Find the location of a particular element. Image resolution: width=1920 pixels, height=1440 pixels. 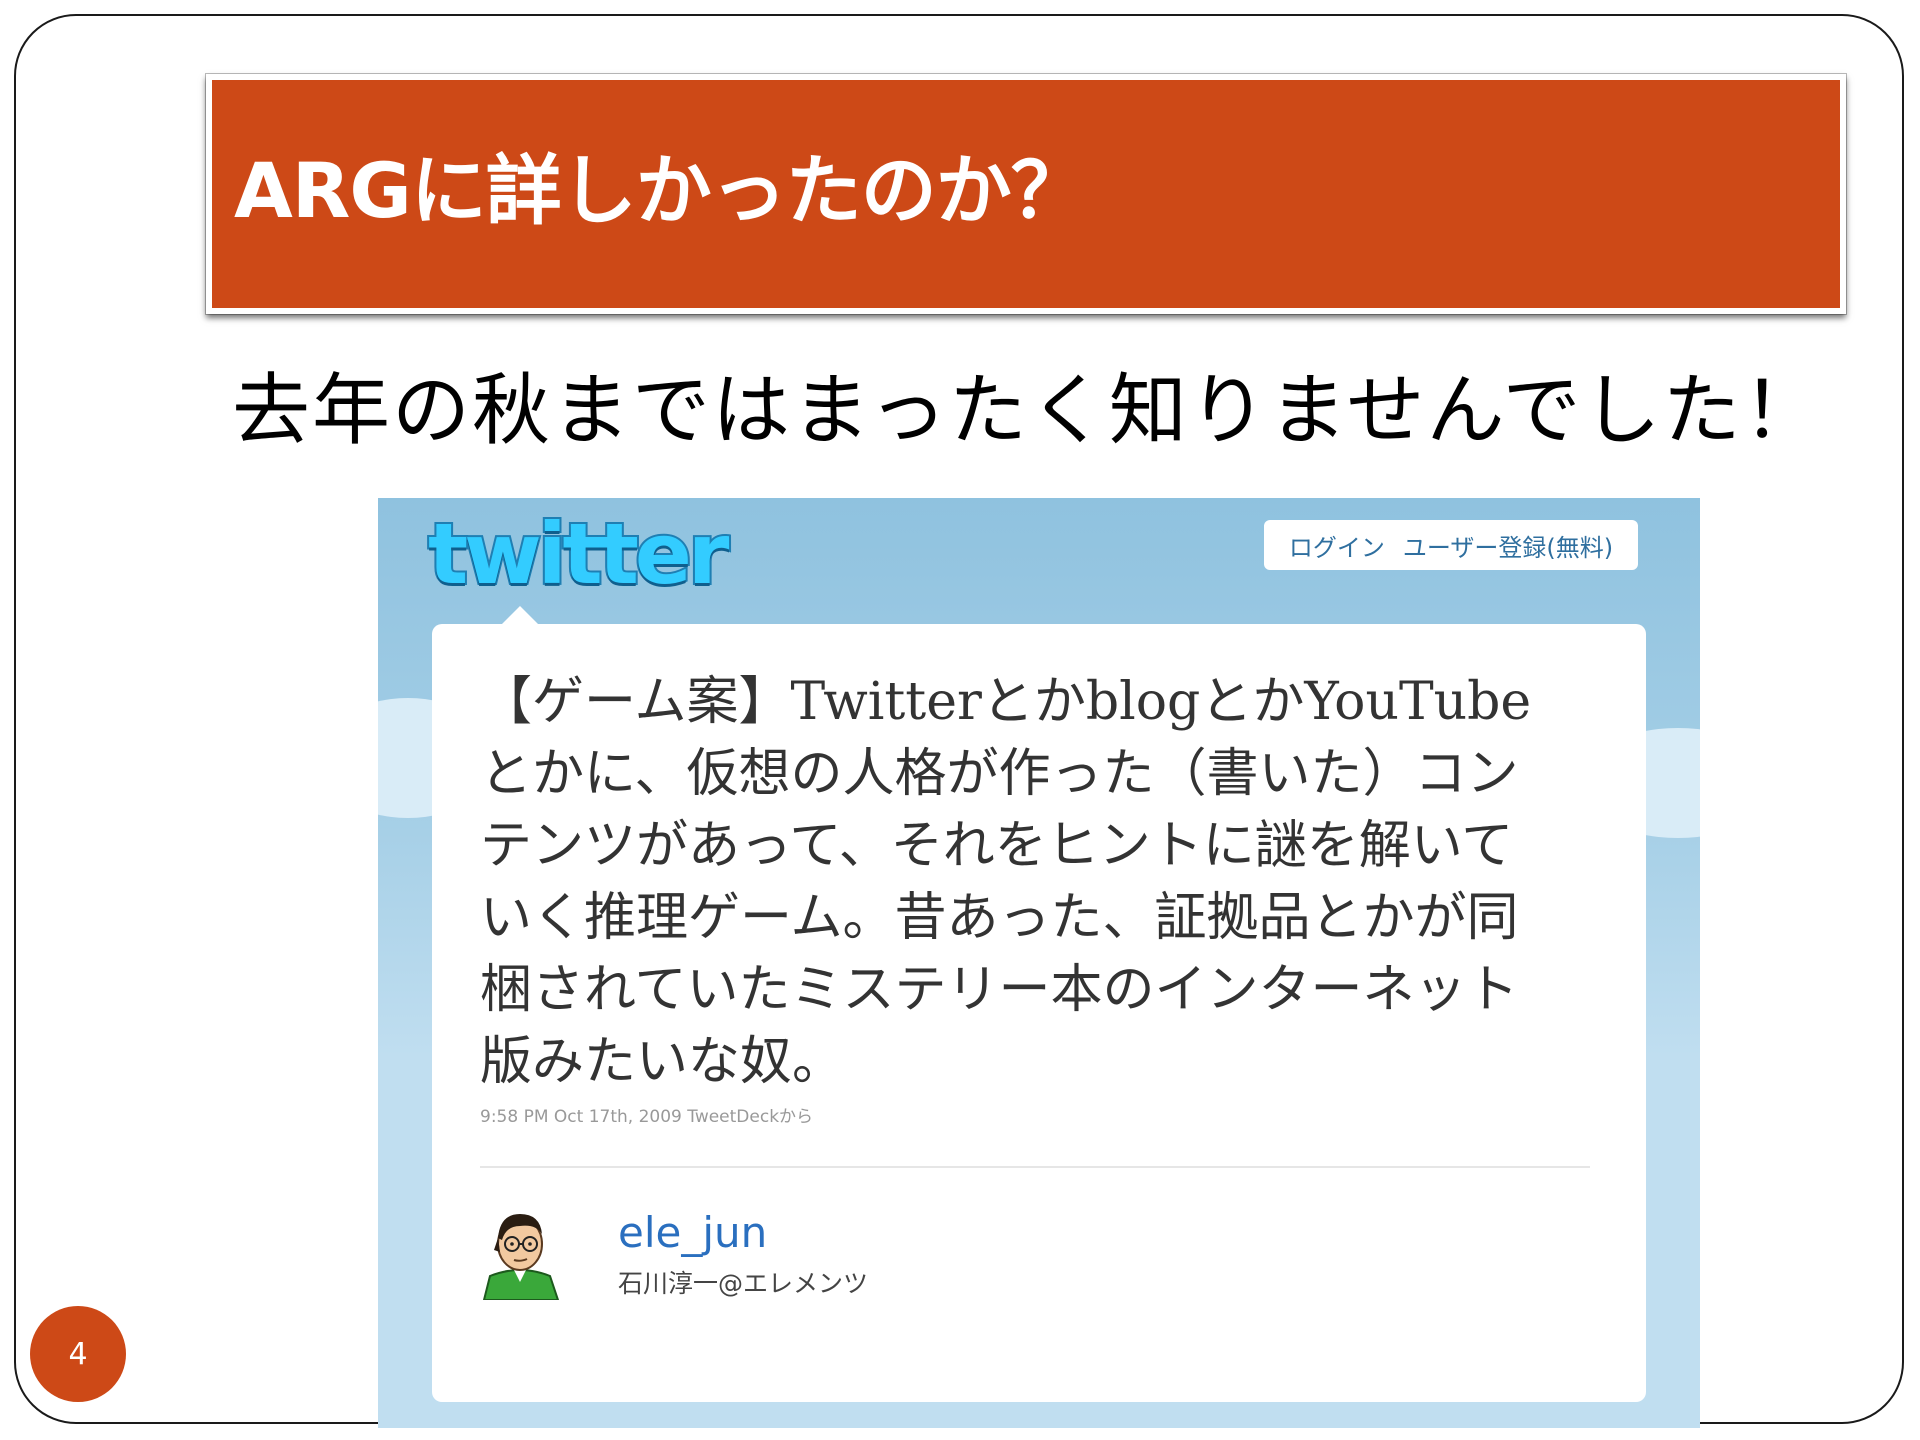

slide-subtitle: 去年の秋まではまったく知りませんでした！ is located at coordinates (1027, 411).